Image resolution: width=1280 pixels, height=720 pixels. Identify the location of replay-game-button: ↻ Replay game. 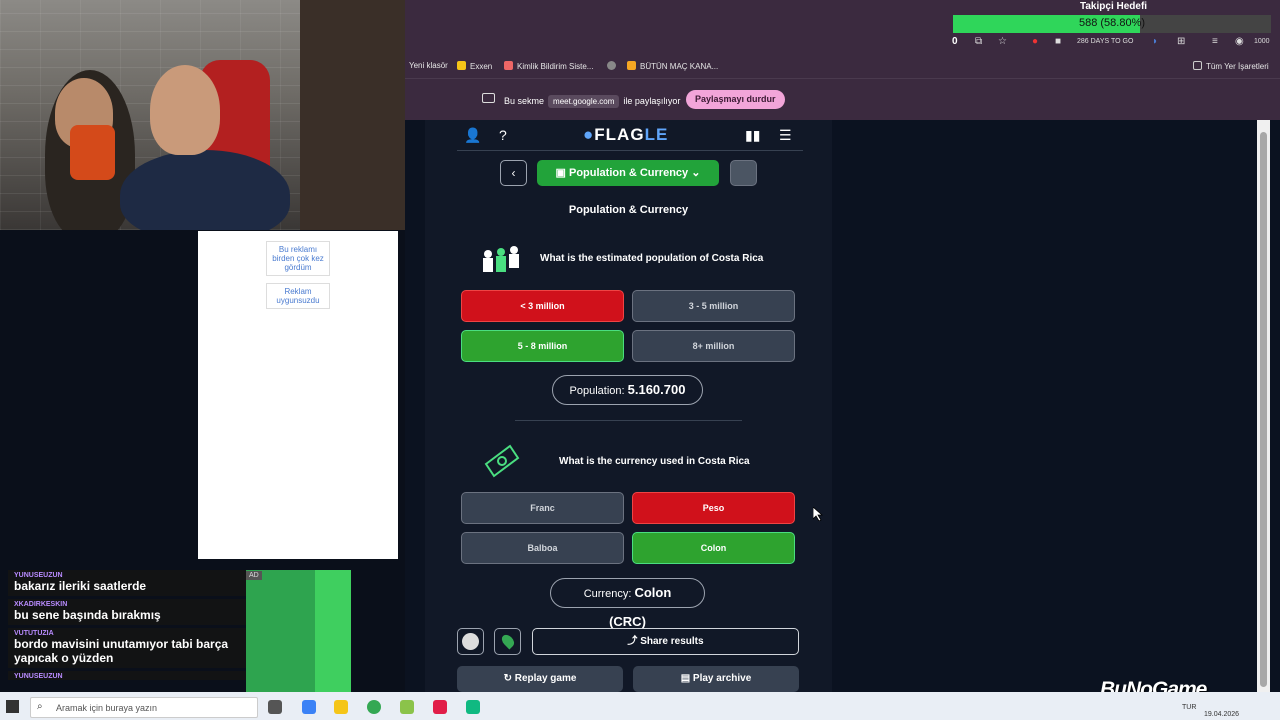
(540, 679).